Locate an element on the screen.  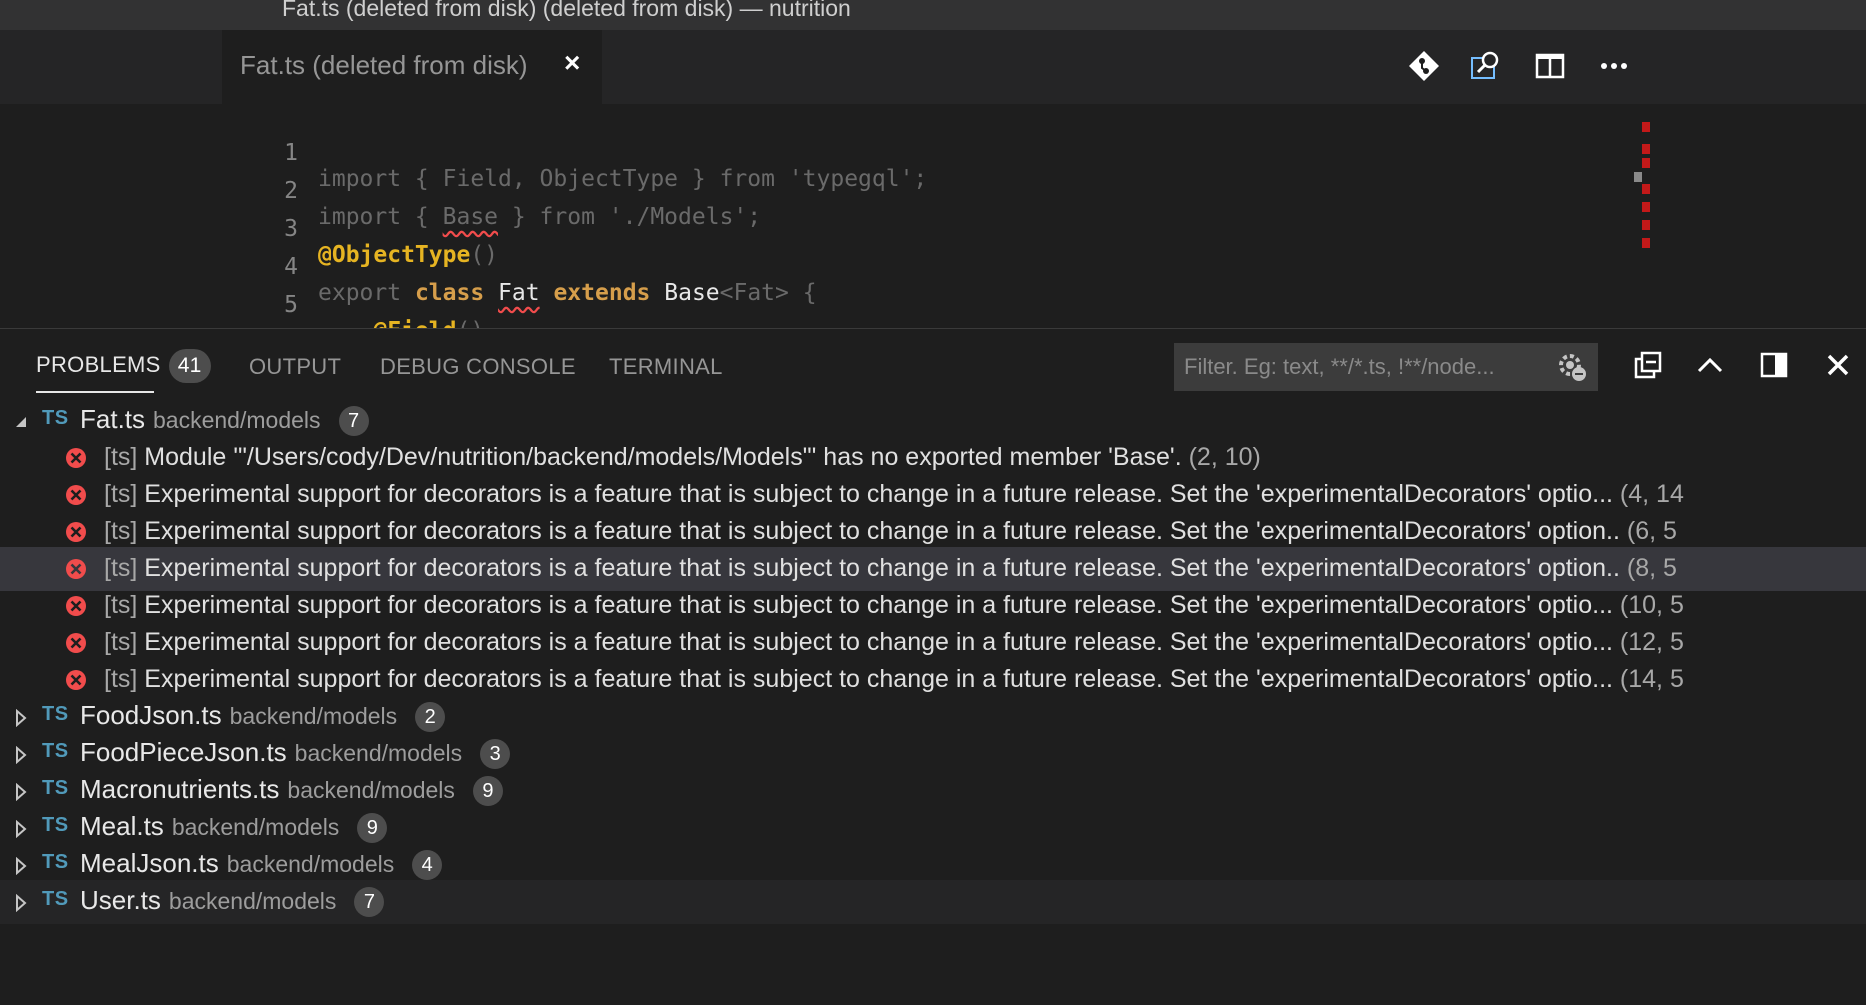
file-label: Macronutrients.ts backend/models 9 is located at coordinates (291, 790).